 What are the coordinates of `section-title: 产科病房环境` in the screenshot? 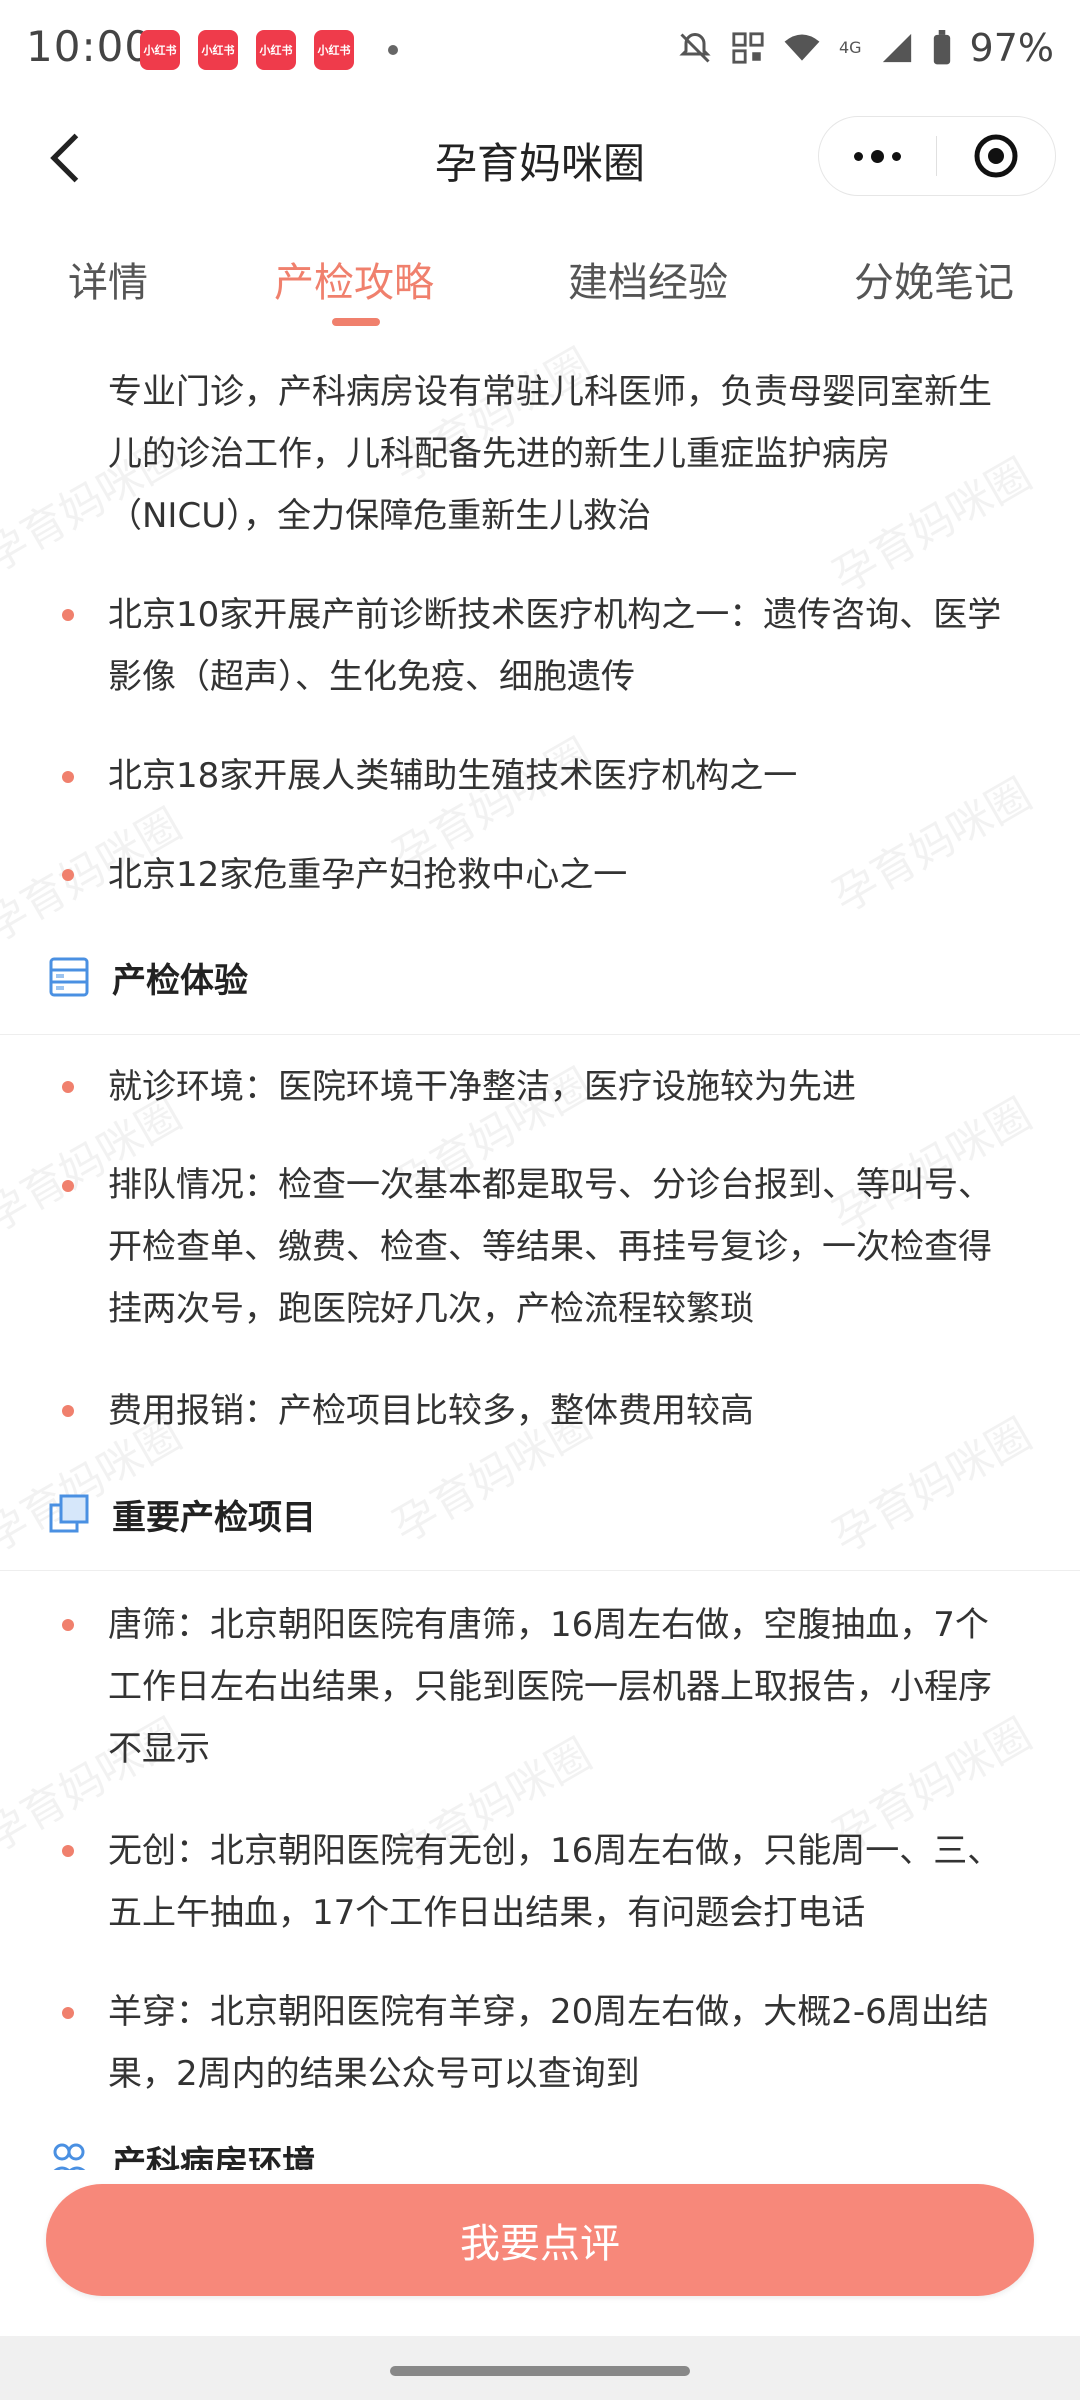 It's located at (214, 2157).